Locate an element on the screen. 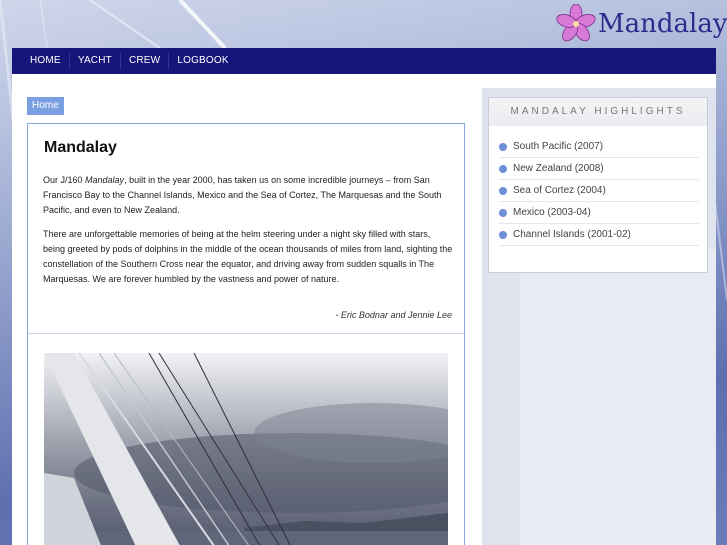  logo-text: Mandalay is located at coordinates (662, 24).